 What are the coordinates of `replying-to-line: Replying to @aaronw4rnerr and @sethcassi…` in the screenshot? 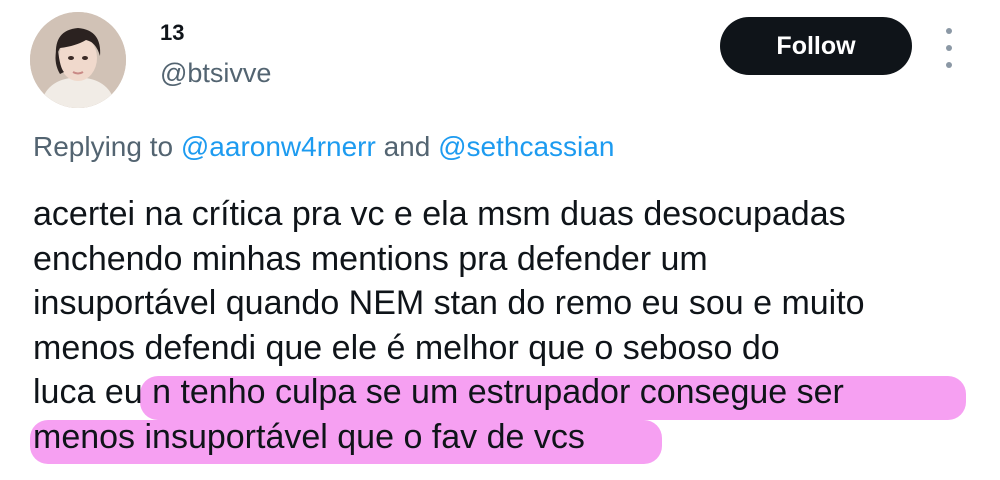 It's located at (323, 147).